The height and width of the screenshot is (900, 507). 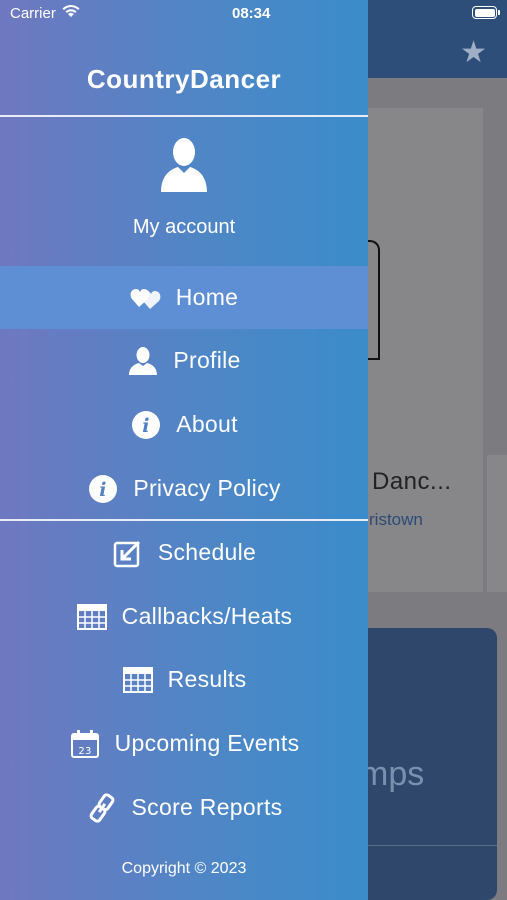 I want to click on link-icon, so click(x=102, y=808).